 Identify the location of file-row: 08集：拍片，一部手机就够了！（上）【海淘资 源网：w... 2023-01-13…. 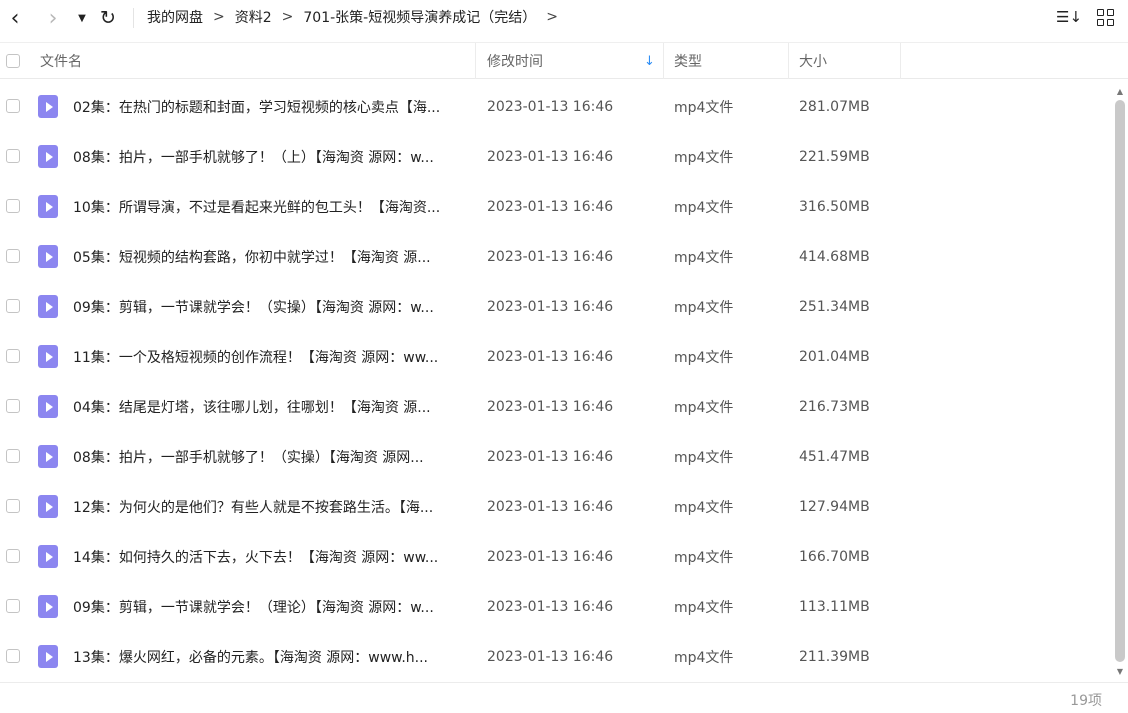
(556, 157).